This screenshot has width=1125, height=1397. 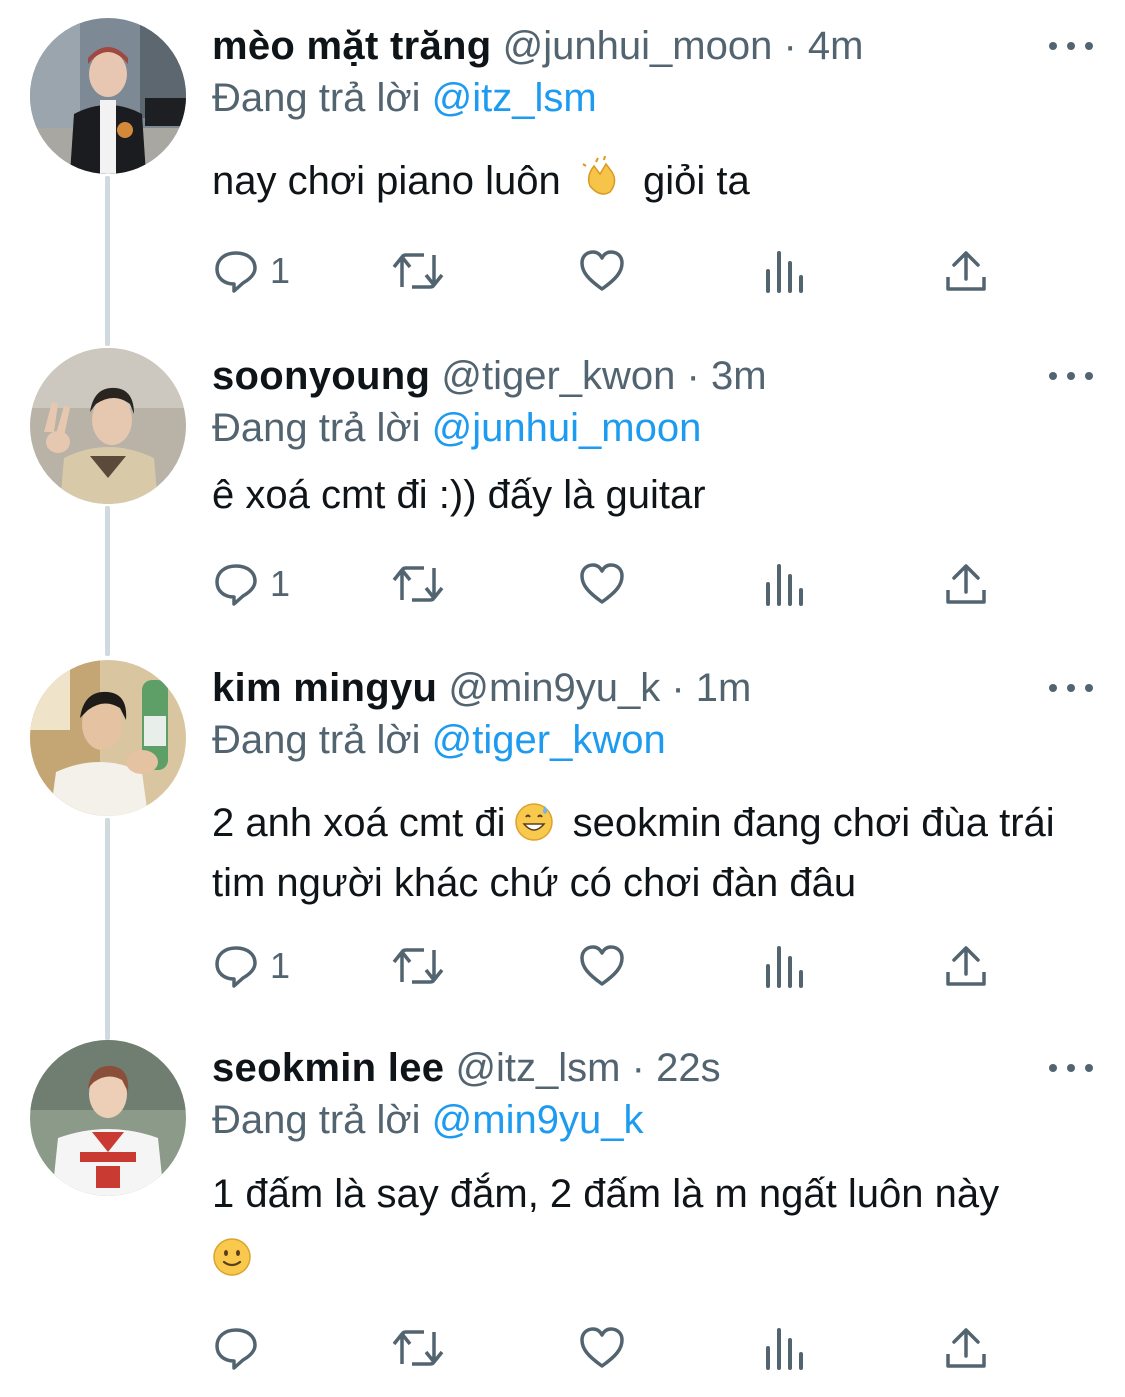 What do you see at coordinates (328, 1068) in the screenshot?
I see `display-name: seokmin lee` at bounding box center [328, 1068].